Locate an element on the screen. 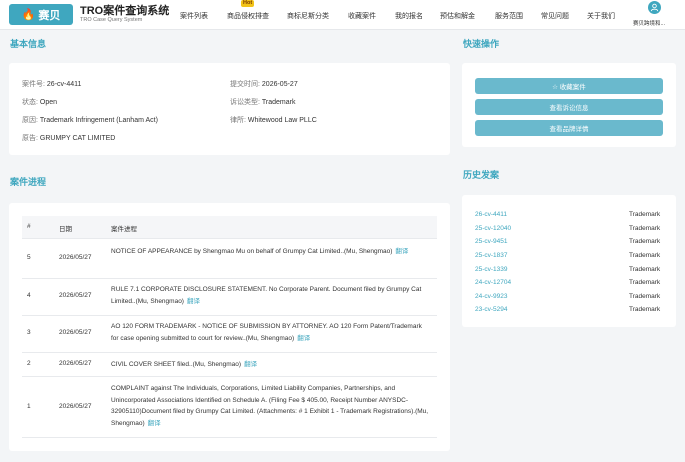  suit-type-field: 诉讼类型: Trademark is located at coordinates (263, 102).